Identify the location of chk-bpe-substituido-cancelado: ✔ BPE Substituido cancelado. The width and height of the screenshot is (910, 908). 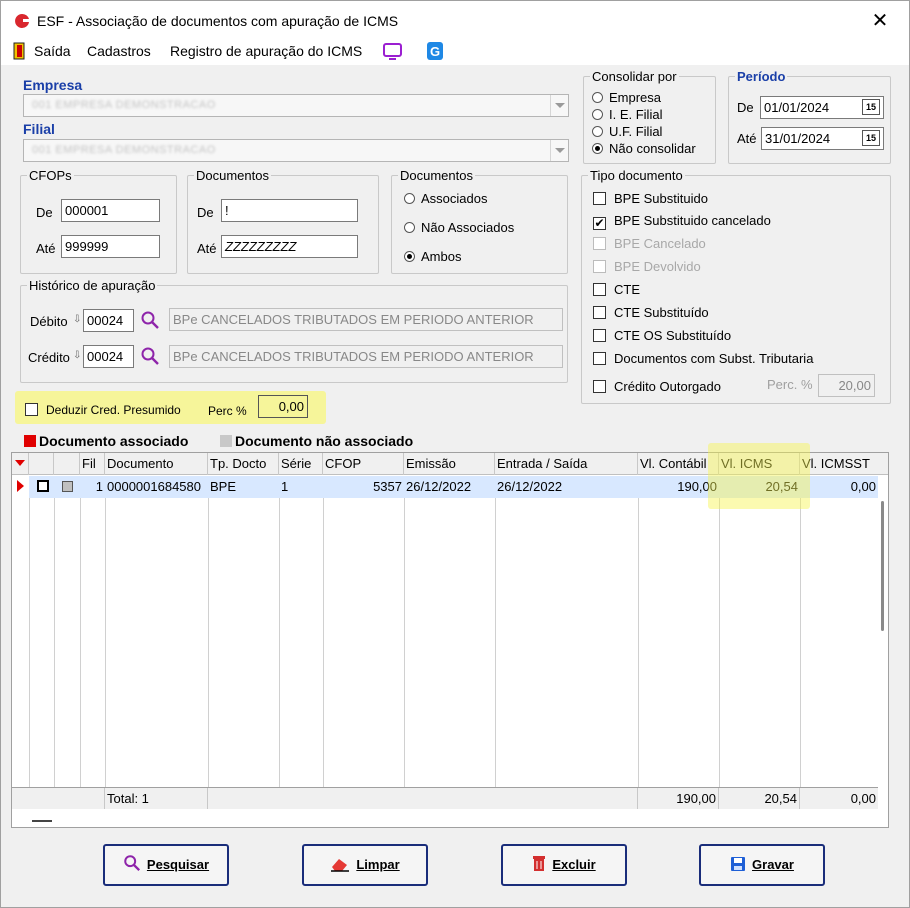
(682, 221).